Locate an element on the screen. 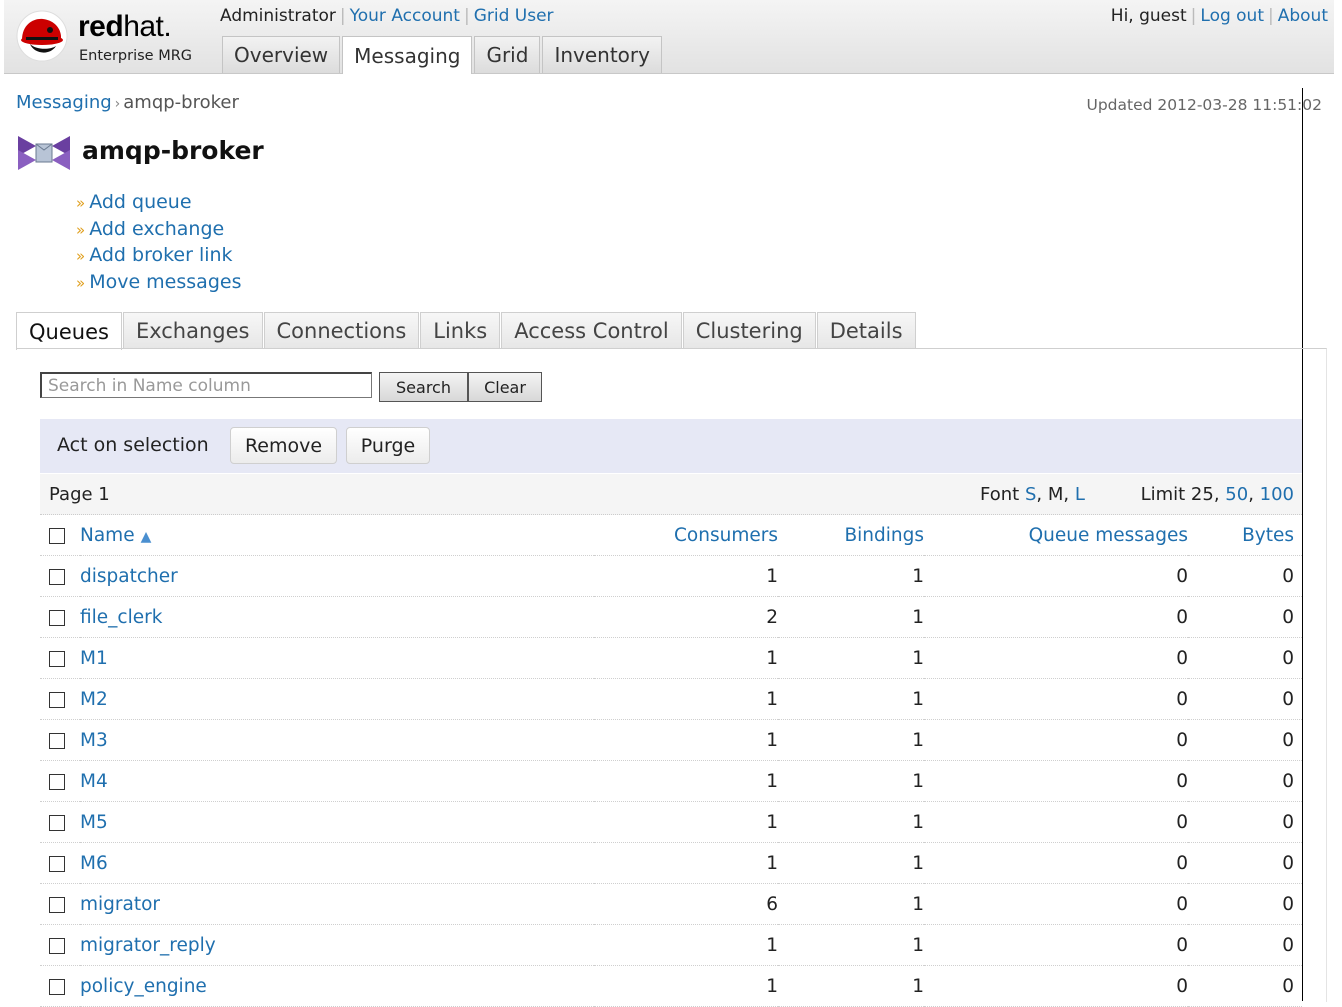 Image resolution: width=1342 pixels, height=1007 pixels. move-messages-action: » Move messages is located at coordinates (158, 283).